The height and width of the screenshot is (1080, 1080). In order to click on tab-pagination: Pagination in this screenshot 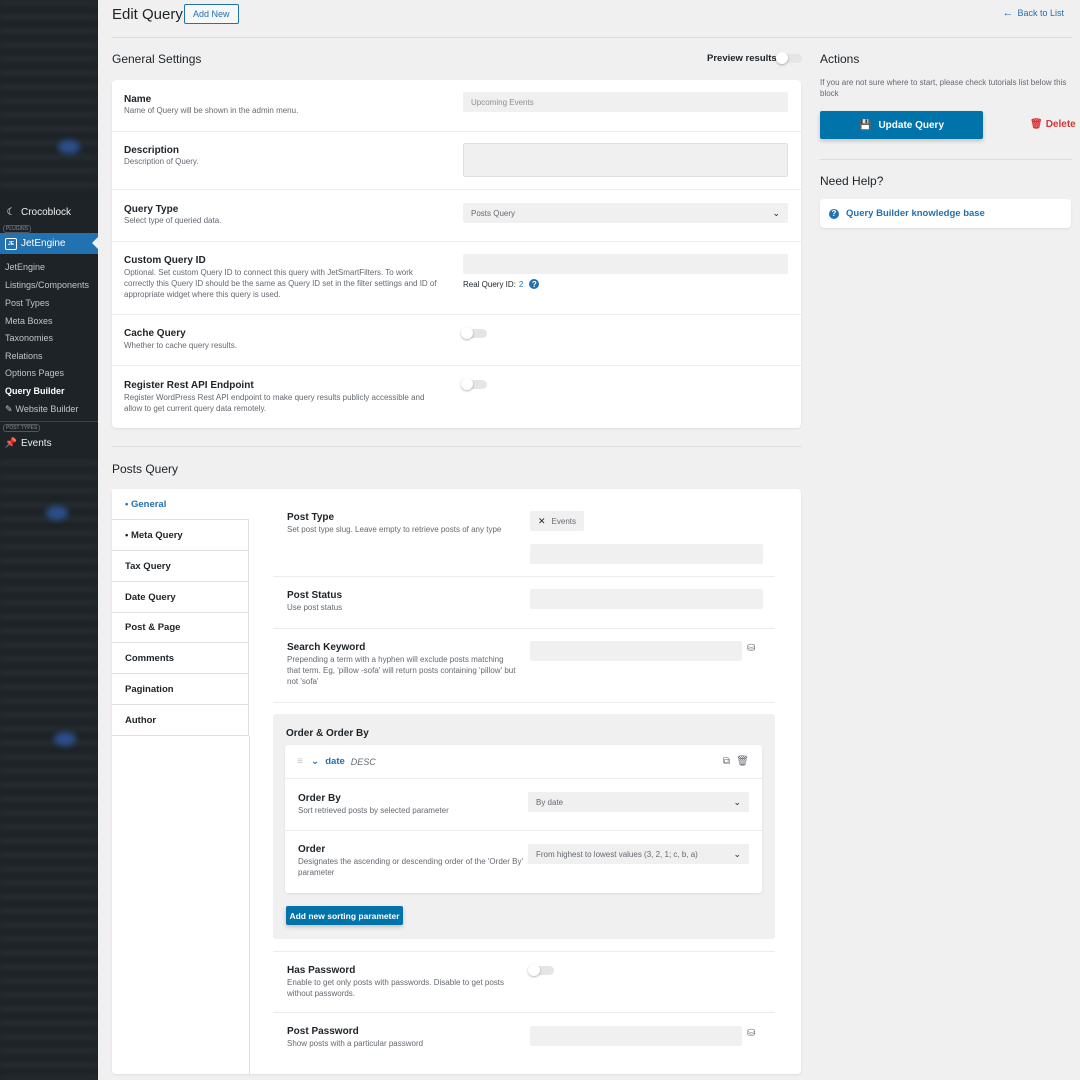, I will do `click(180, 689)`.